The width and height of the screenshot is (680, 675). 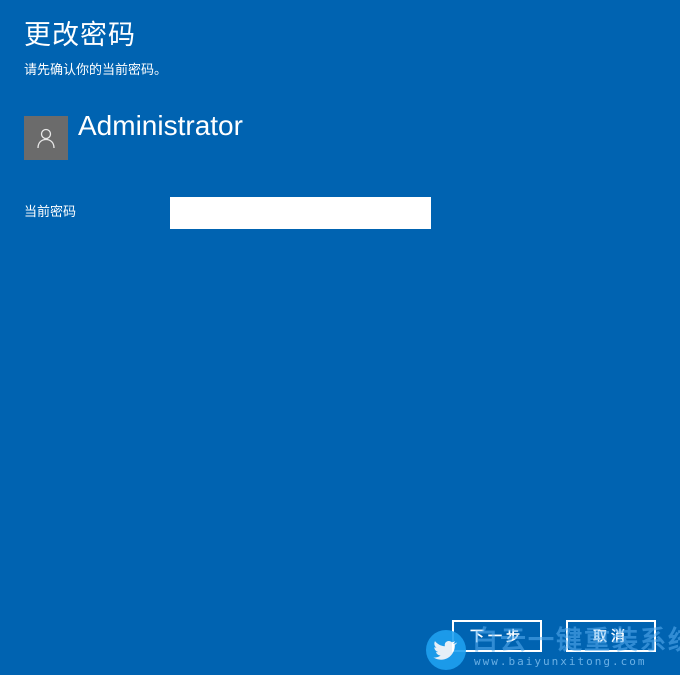 What do you see at coordinates (50, 212) in the screenshot?
I see `current-password-label: 当前密码` at bounding box center [50, 212].